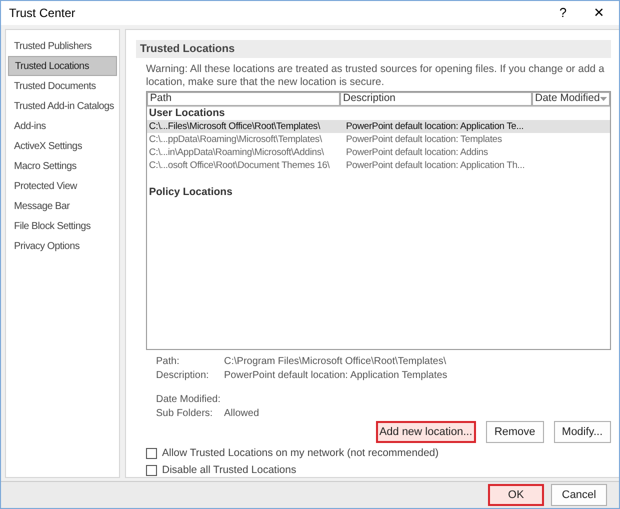 This screenshot has width=620, height=509. I want to click on checkbox-label: Disable all Trusted Locations, so click(229, 470).